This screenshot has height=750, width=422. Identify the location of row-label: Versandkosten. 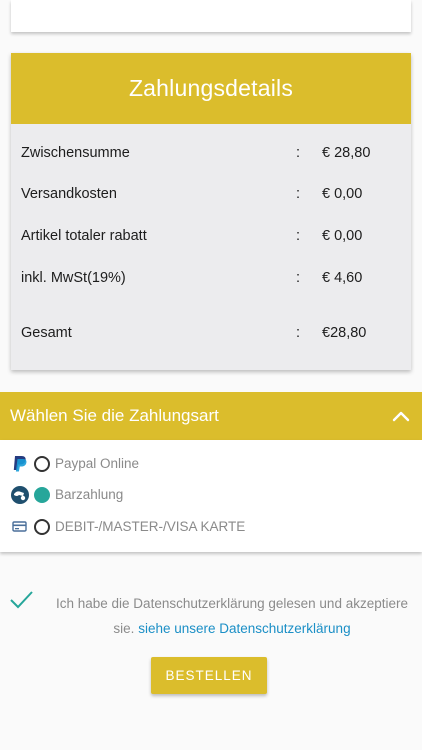
(69, 194).